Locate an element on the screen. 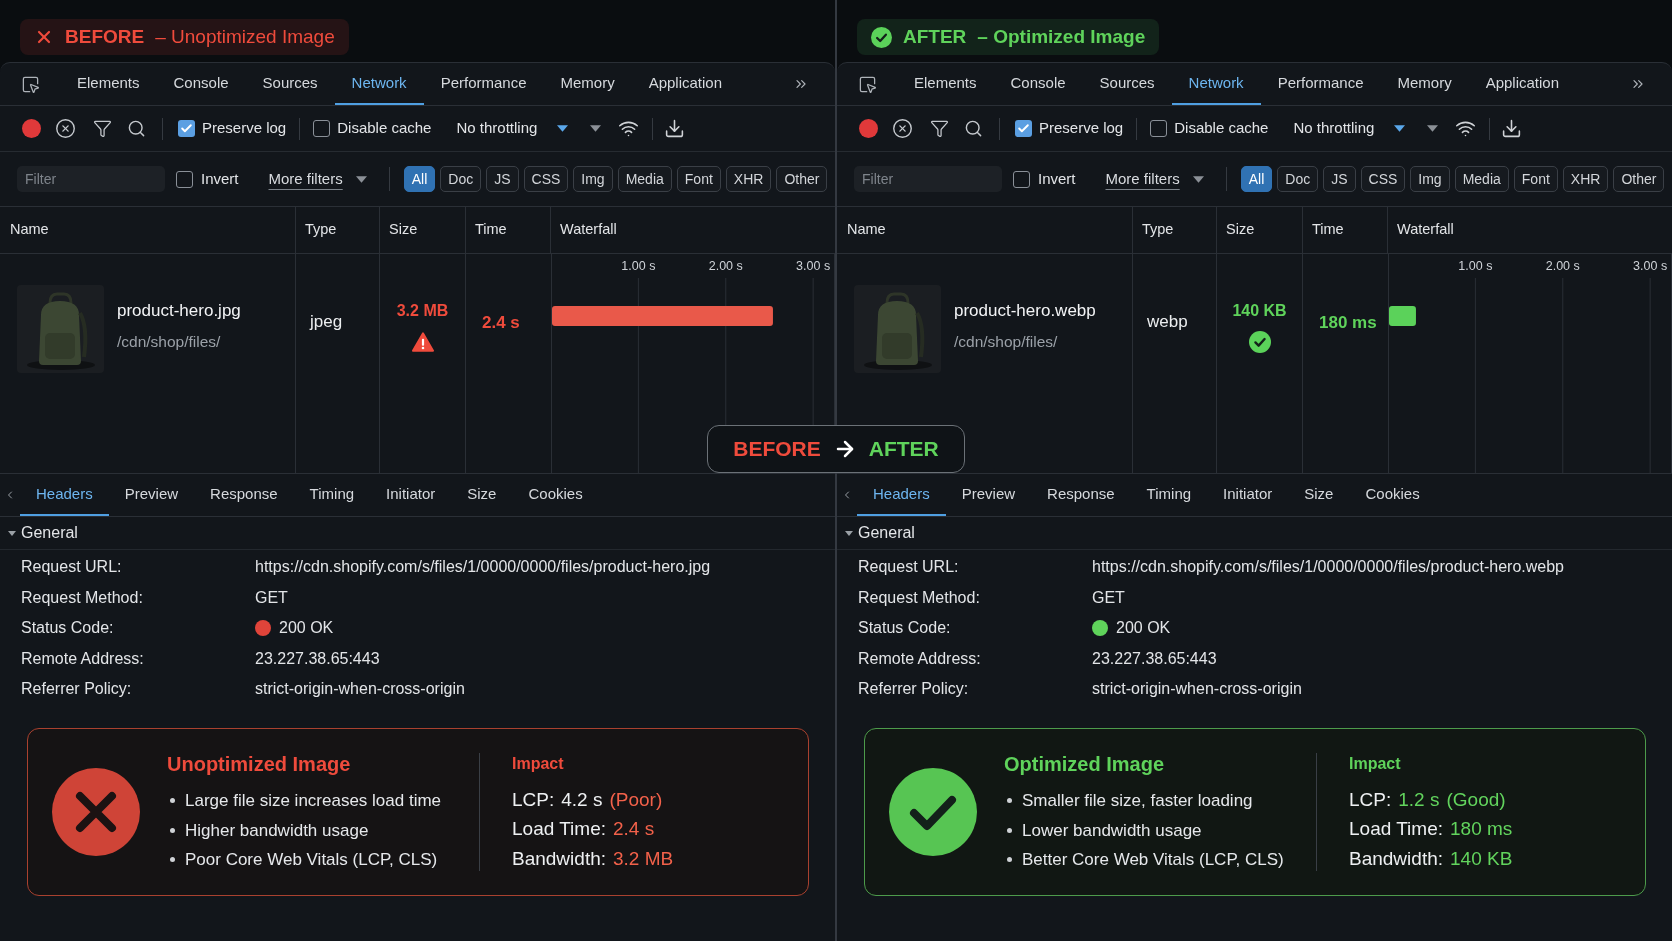  checkbox-label: Invert is located at coordinates (1057, 178).